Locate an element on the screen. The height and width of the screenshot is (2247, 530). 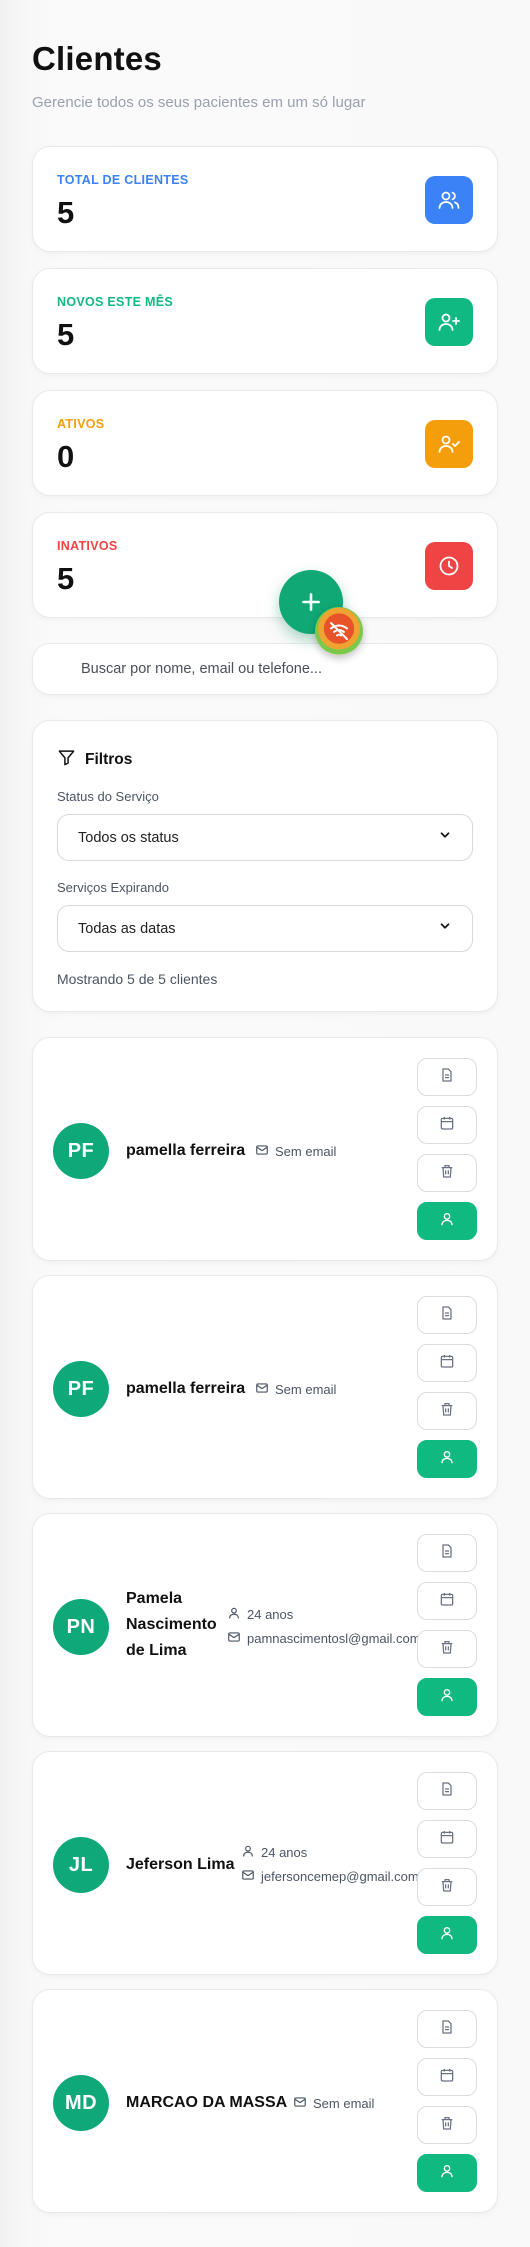
stat-card-total: TOTAL DE CLIENTES 5 is located at coordinates (265, 199).